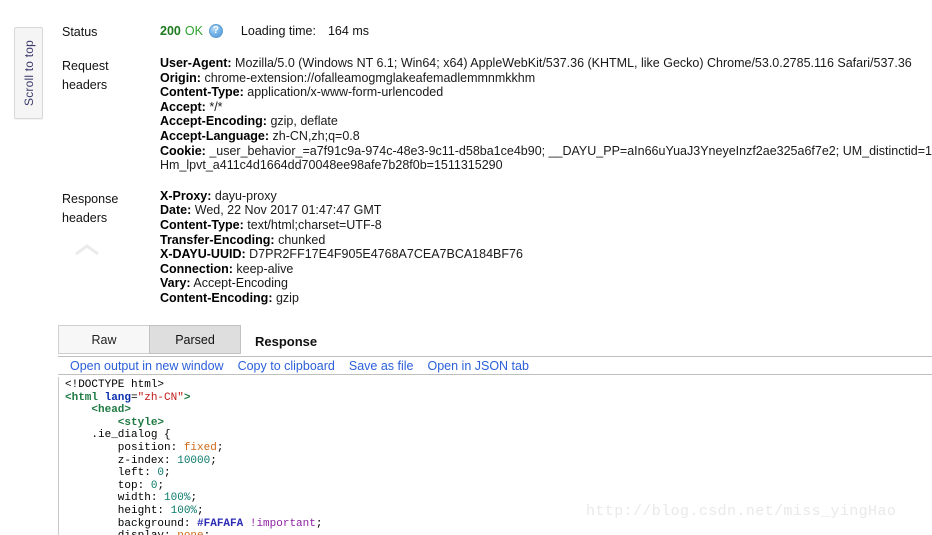  What do you see at coordinates (546, 121) in the screenshot?
I see `header-line: Accept-Encoding: gzip, deflate` at bounding box center [546, 121].